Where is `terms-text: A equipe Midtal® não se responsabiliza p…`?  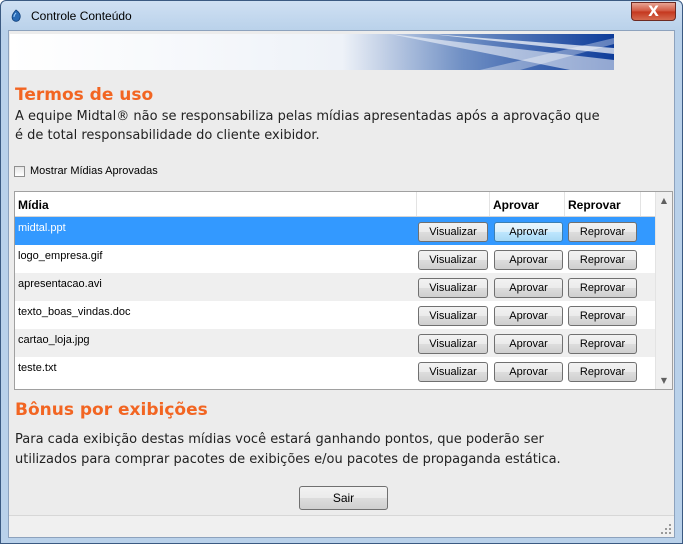
terms-text: A equipe Midtal® não se responsabiliza p… is located at coordinates (307, 126).